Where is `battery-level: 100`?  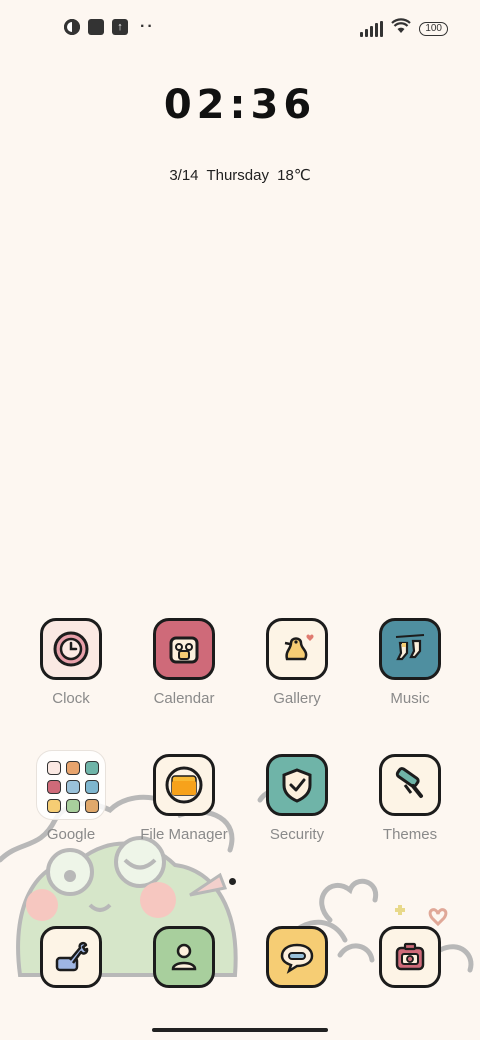 battery-level: 100 is located at coordinates (433, 28).